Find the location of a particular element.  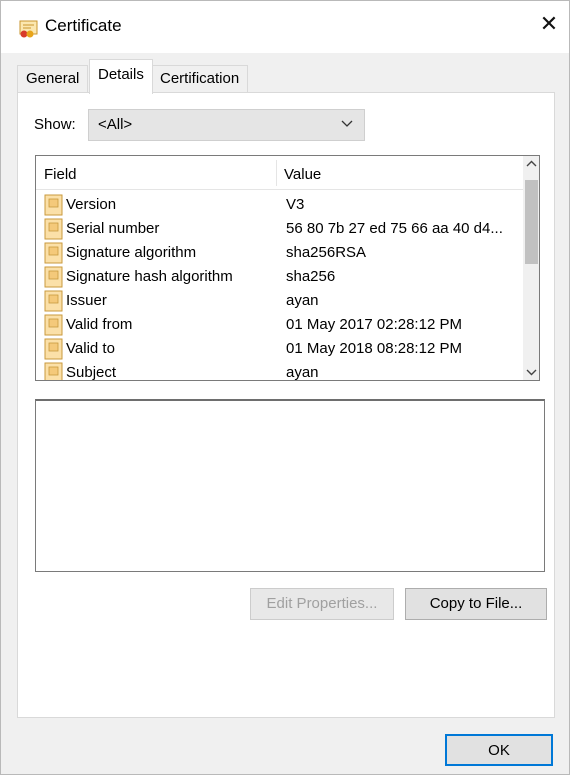

field-name: Version is located at coordinates (91, 204).